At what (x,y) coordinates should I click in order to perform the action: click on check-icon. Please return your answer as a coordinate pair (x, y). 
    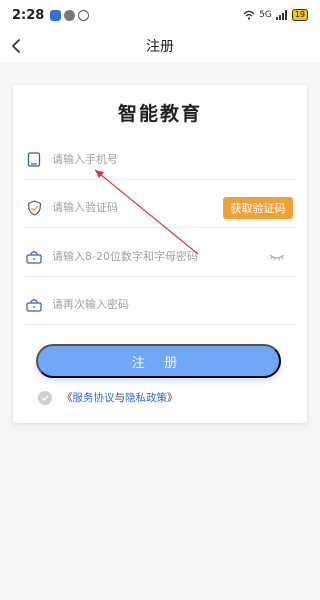
    Looking at the image, I should click on (45, 398).